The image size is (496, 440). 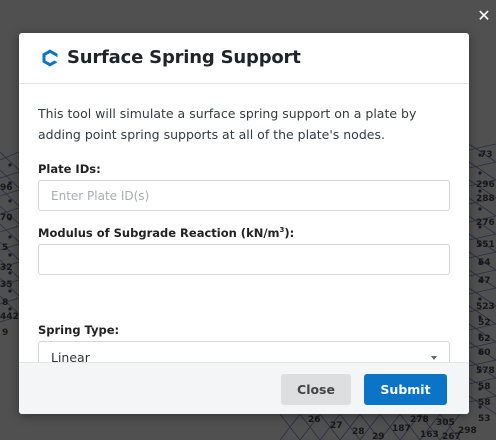 I want to click on modulus-label-end: ):, so click(x=289, y=233).